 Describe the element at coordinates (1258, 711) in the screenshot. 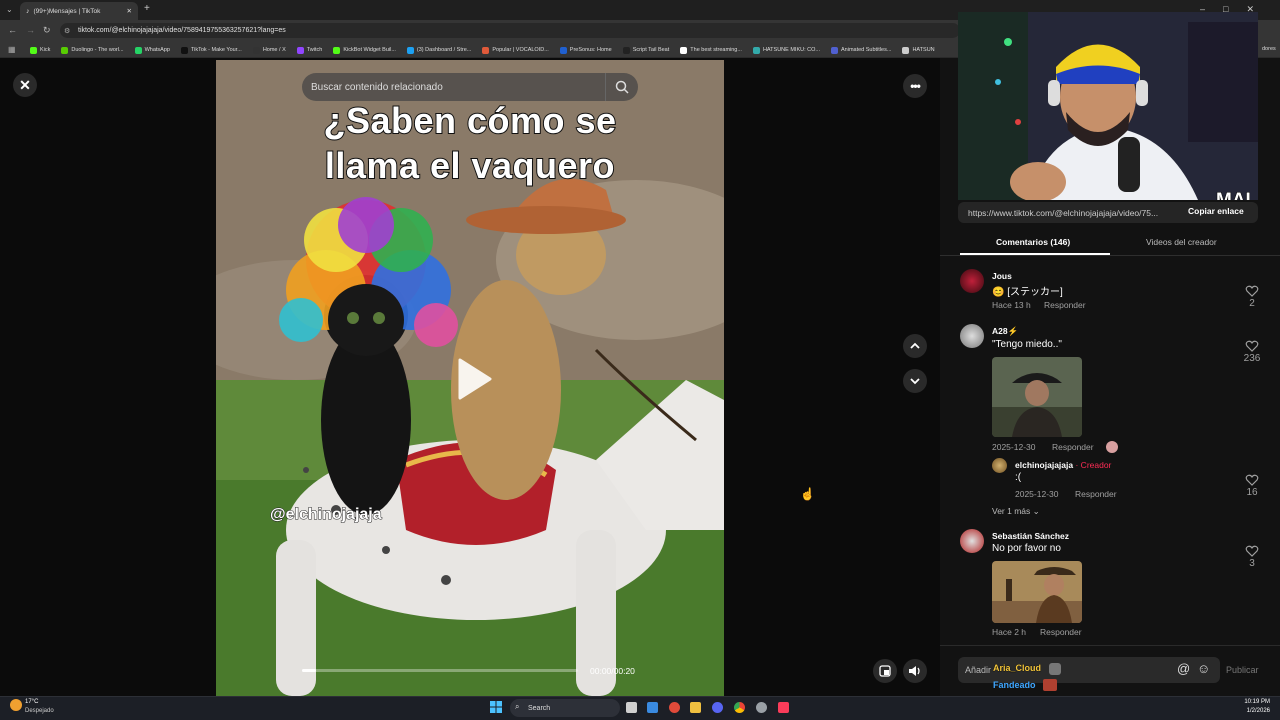

I see `clock-date: 1/2/2026` at that location.